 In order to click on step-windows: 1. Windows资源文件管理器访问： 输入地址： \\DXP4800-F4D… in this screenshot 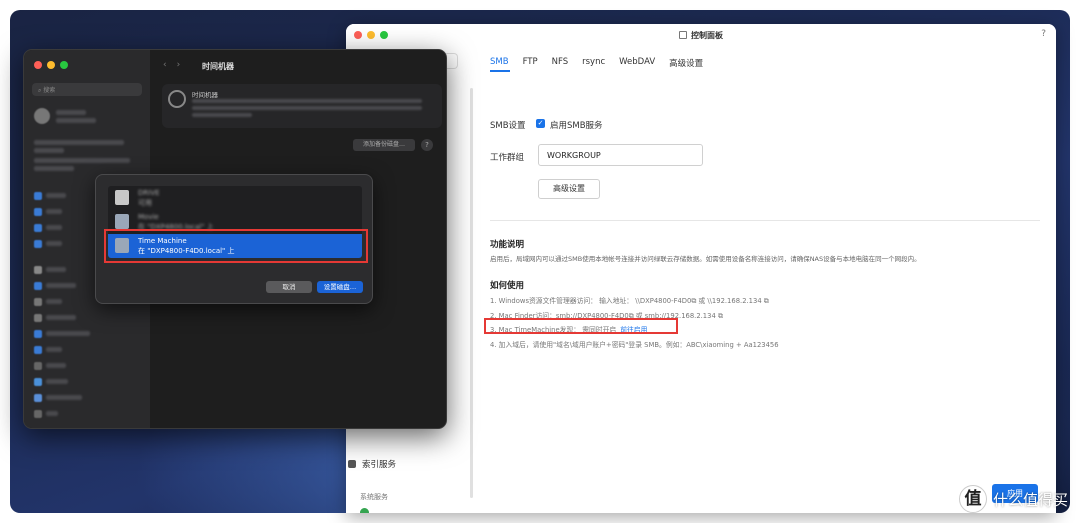, I will do `click(629, 301)`.